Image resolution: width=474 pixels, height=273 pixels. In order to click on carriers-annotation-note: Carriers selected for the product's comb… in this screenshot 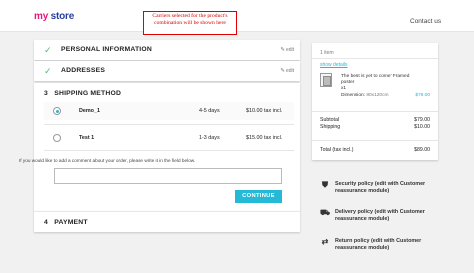, I will do `click(190, 23)`.